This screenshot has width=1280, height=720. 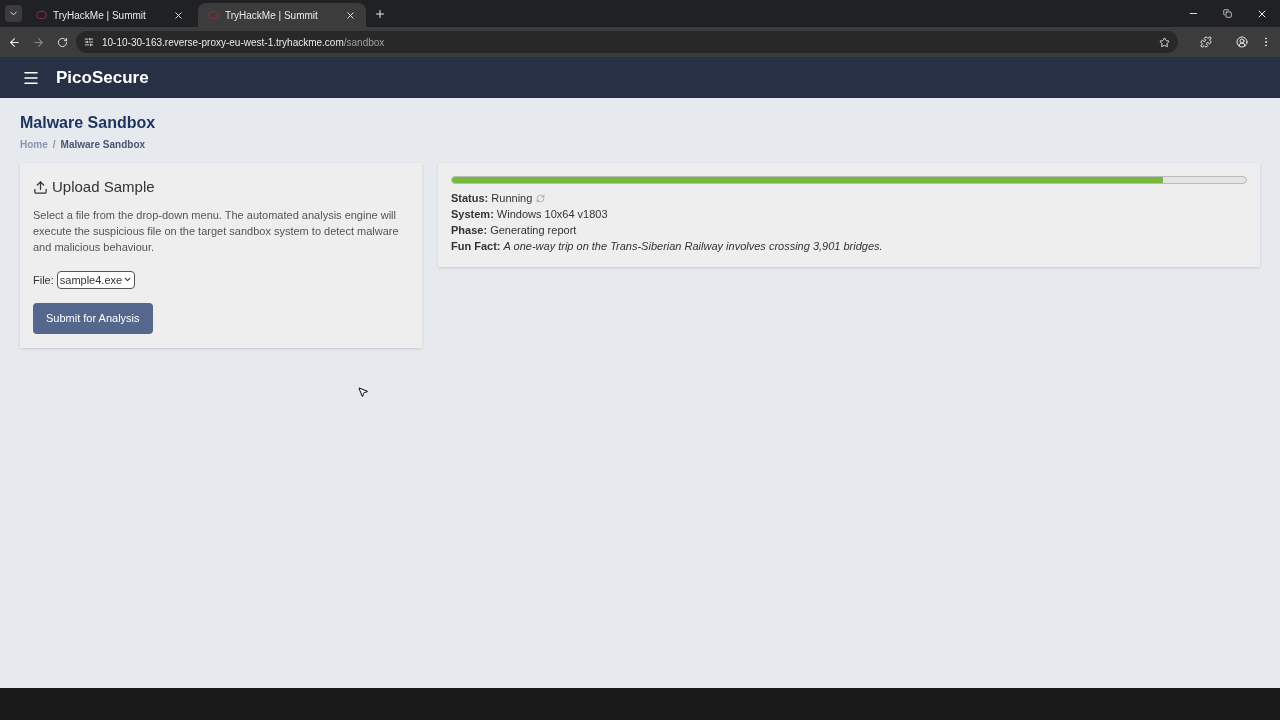 I want to click on forward-icon, so click(x=38, y=42).